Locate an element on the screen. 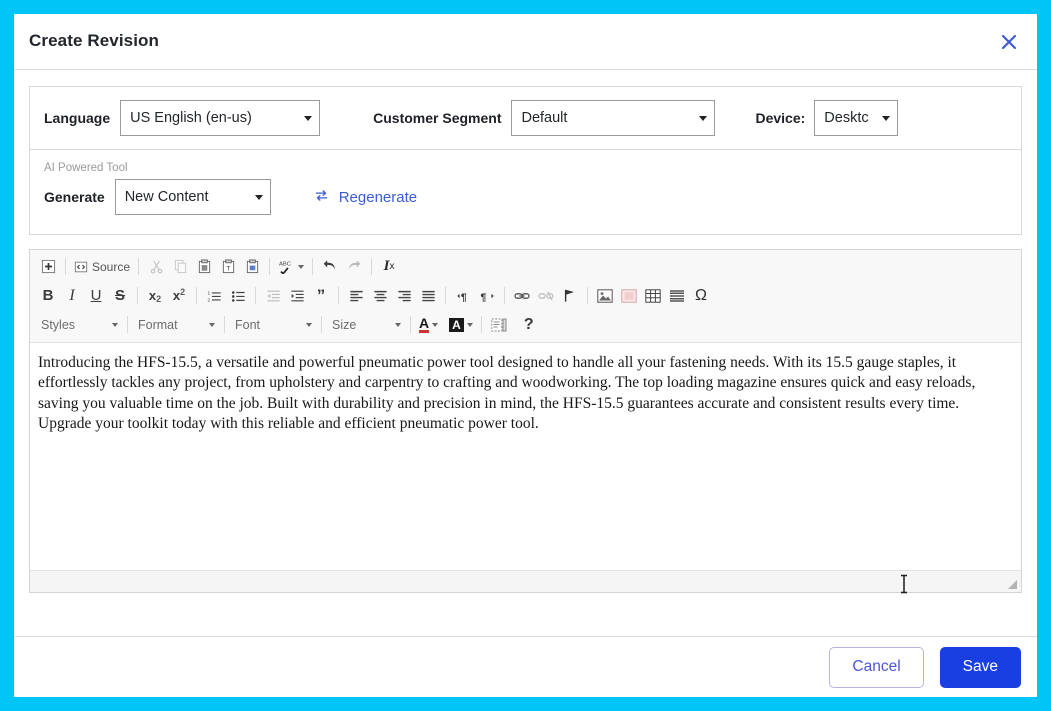 The image size is (1051, 711). cancel-button: Cancel is located at coordinates (876, 667).